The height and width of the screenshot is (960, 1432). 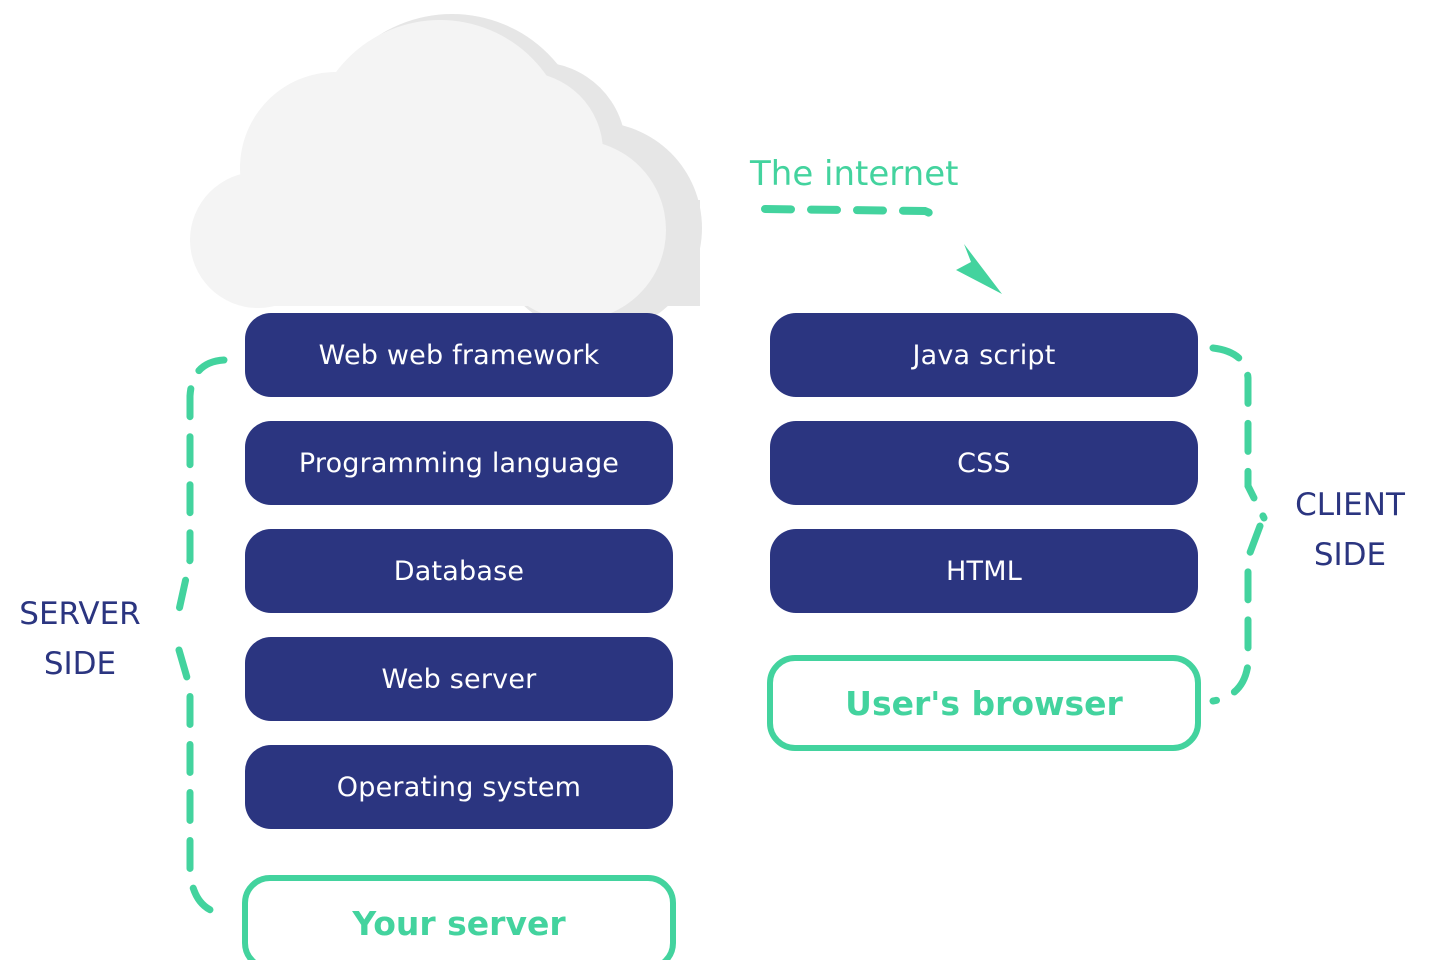 I want to click on client-layer-css: CSS, so click(x=984, y=463).